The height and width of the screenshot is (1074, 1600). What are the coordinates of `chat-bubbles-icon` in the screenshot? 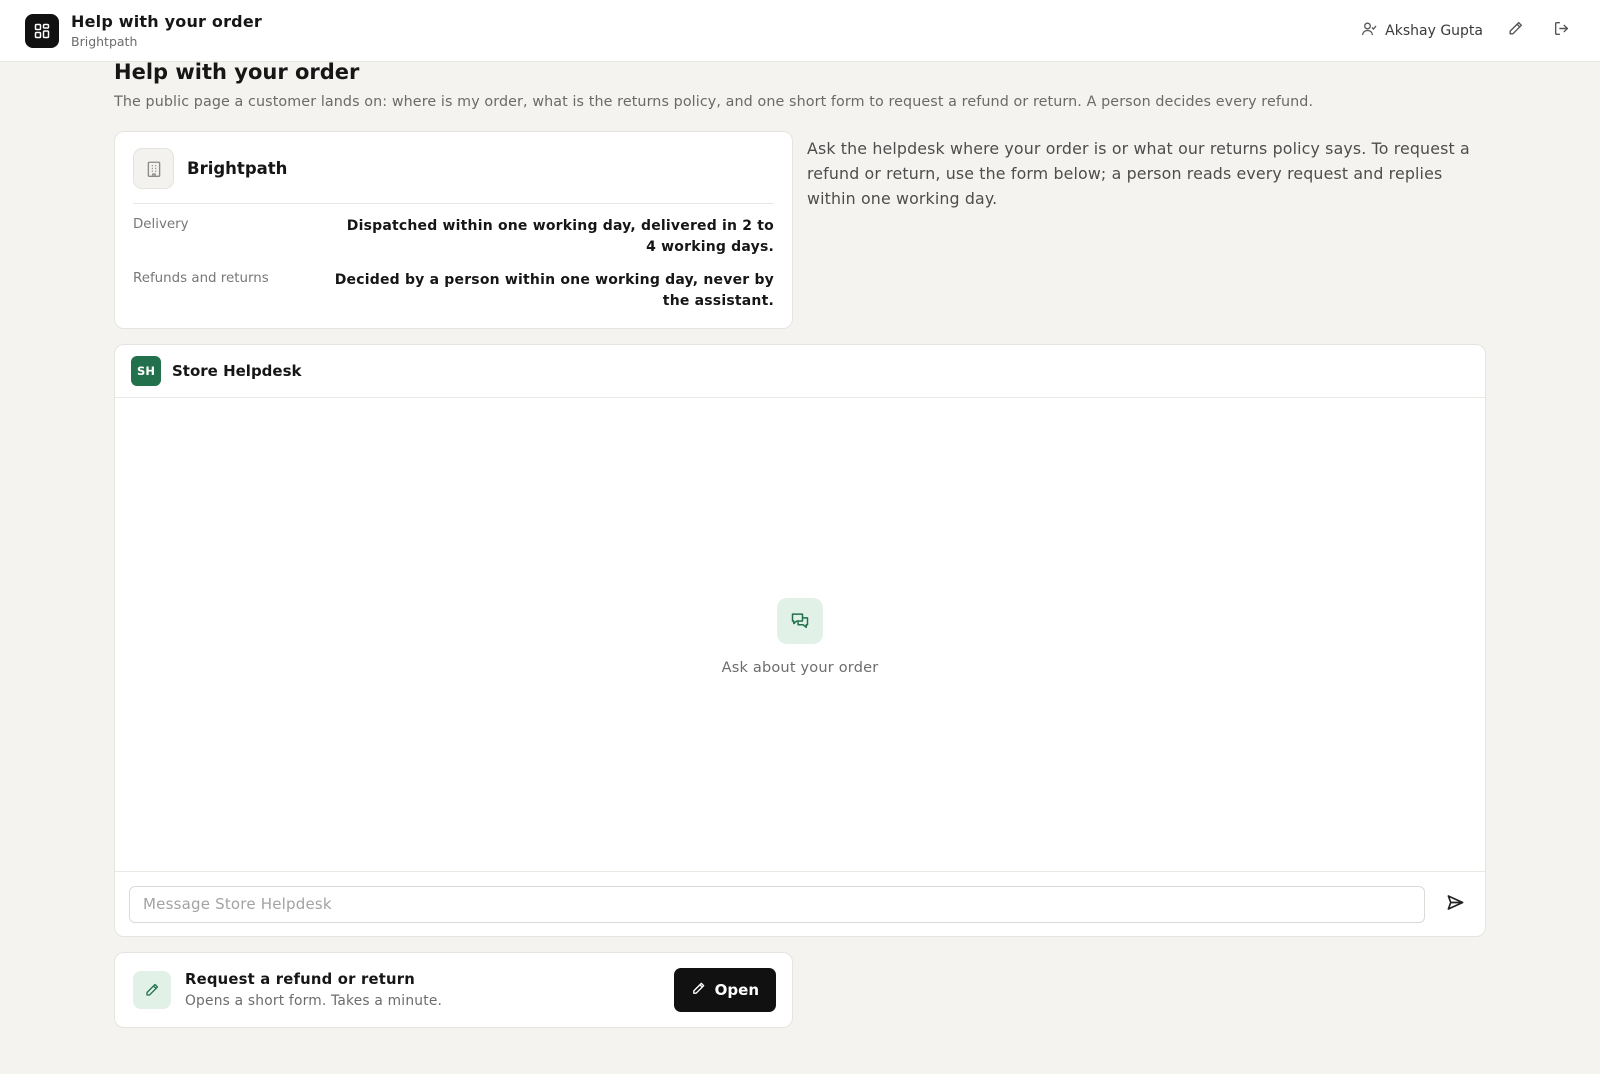 It's located at (800, 621).